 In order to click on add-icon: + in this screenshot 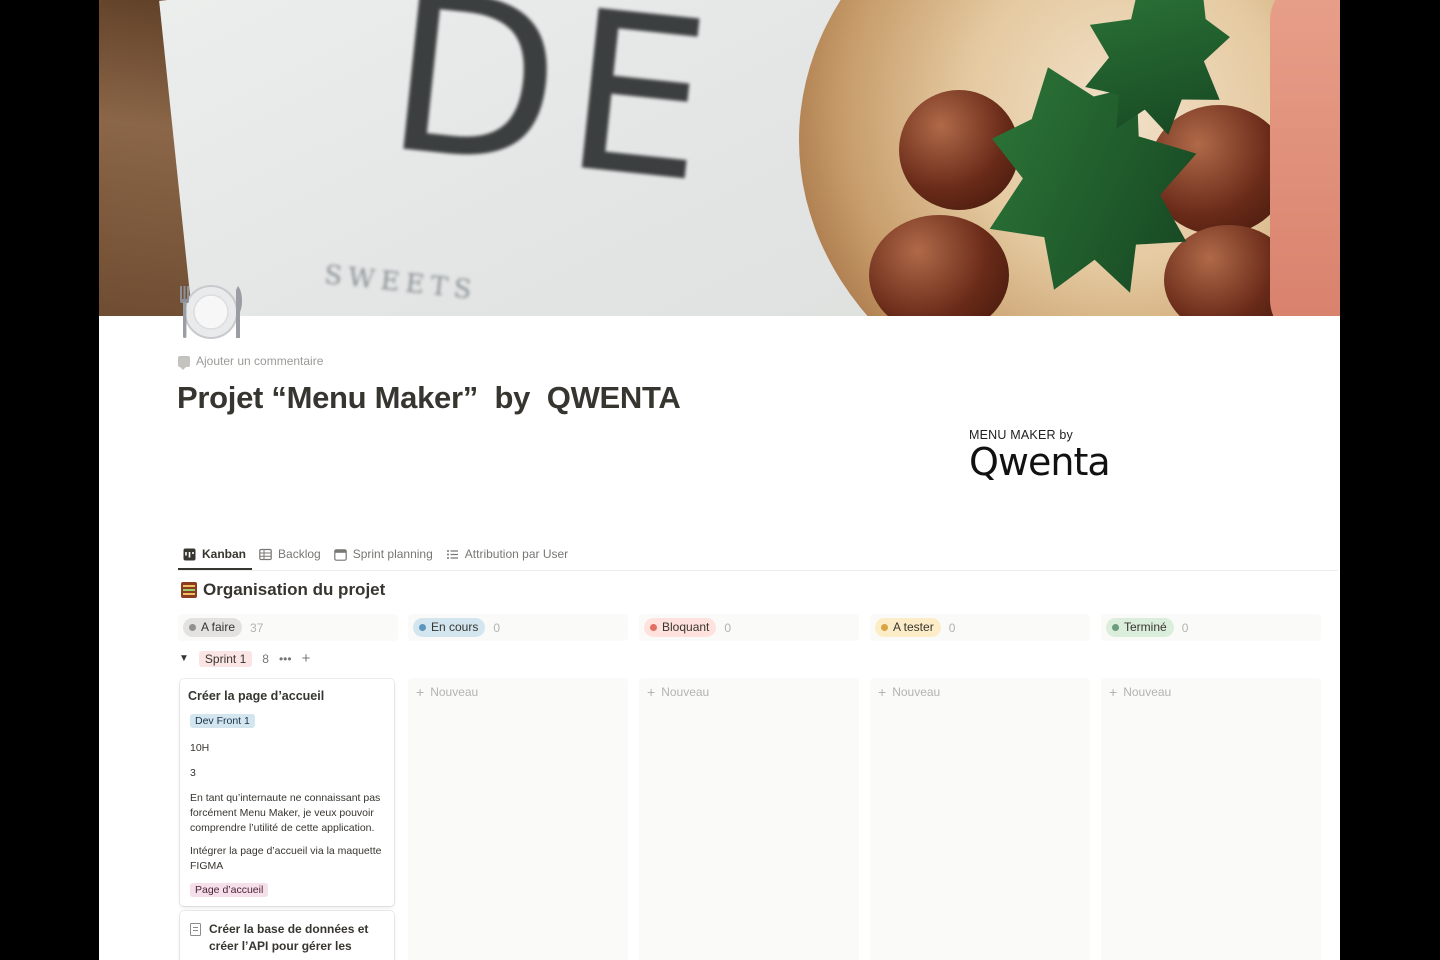, I will do `click(306, 658)`.